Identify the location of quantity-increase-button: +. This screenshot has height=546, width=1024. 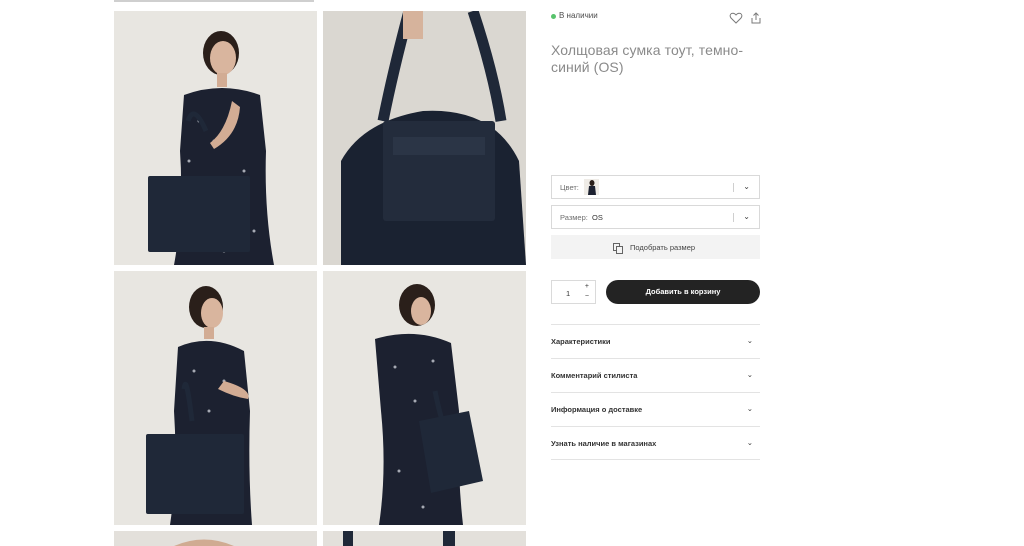
(587, 286).